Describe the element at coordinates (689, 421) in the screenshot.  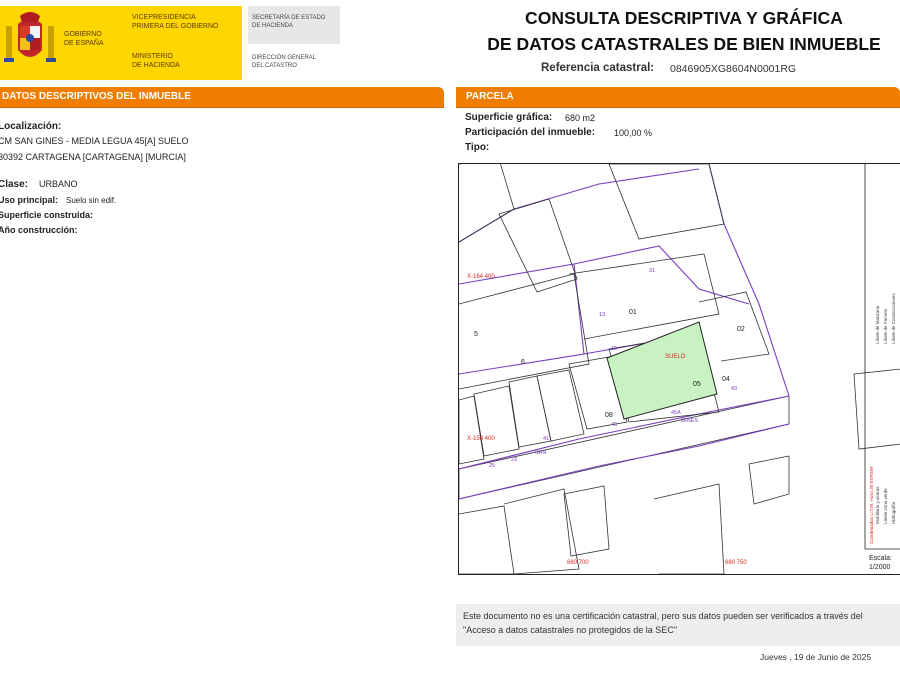
I see `street-gines-label: GINES` at that location.